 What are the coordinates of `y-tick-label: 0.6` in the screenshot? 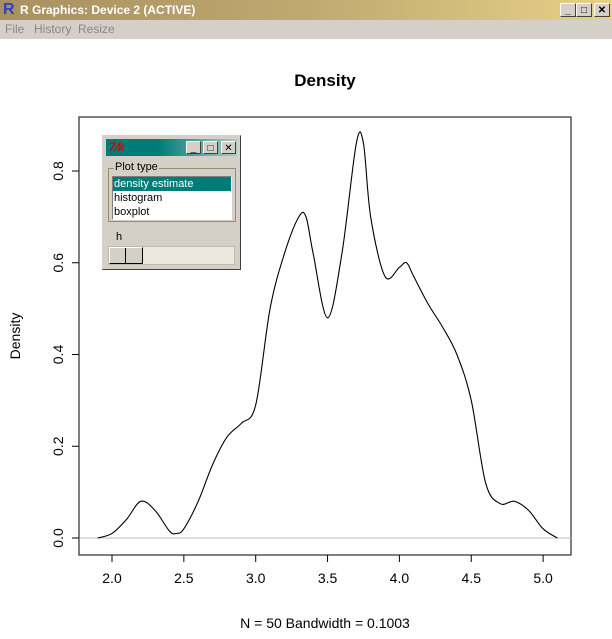 It's located at (58, 263).